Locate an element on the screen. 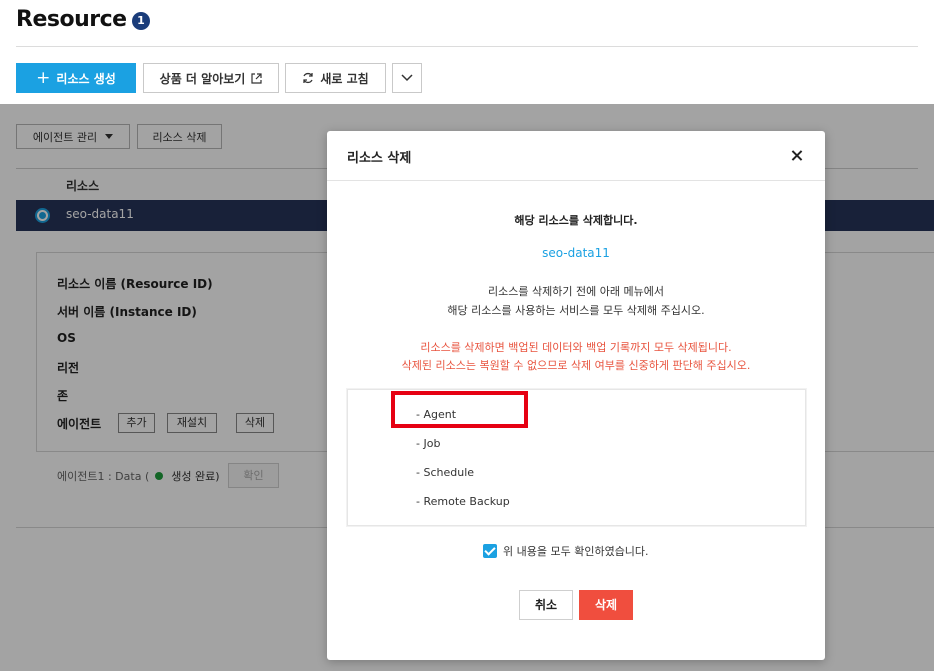 This screenshot has height=671, width=934. plus-icon: + is located at coordinates (43, 77).